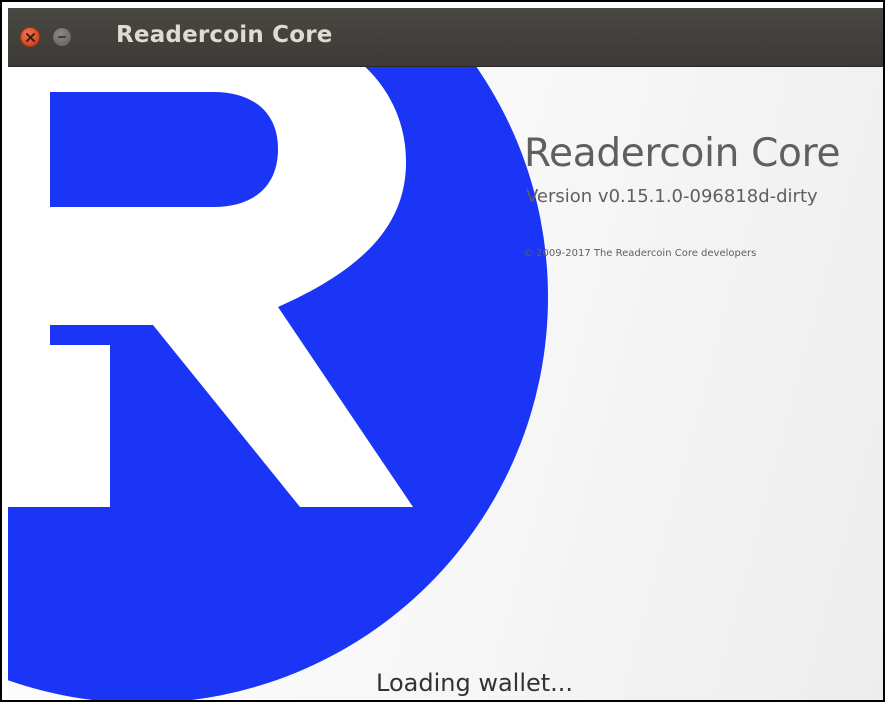 The height and width of the screenshot is (702, 885). What do you see at coordinates (446, 37) in the screenshot?
I see `title-bar: Readercoin Core` at bounding box center [446, 37].